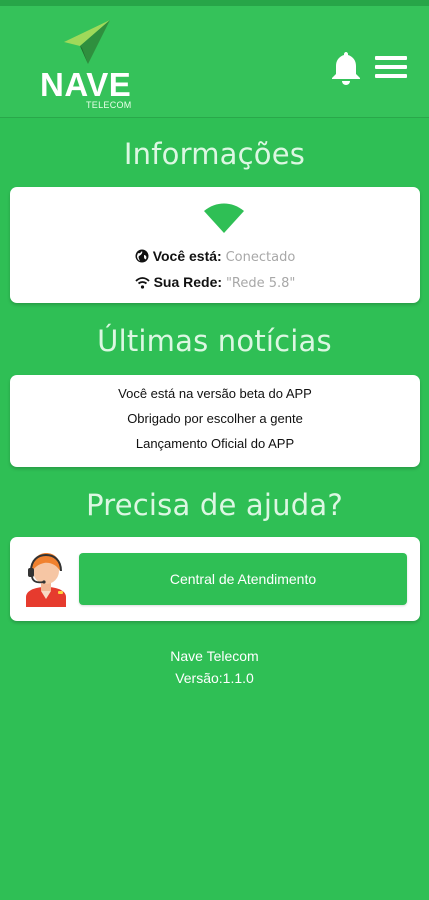  What do you see at coordinates (214, 678) in the screenshot?
I see `footer-version: Versão:1.1.0` at bounding box center [214, 678].